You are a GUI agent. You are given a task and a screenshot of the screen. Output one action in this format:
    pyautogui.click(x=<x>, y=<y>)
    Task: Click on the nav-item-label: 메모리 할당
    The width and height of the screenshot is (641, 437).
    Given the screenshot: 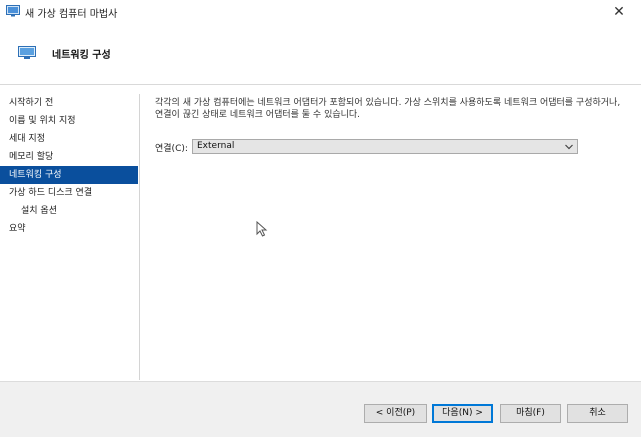 What is the action you would take?
    pyautogui.click(x=31, y=157)
    